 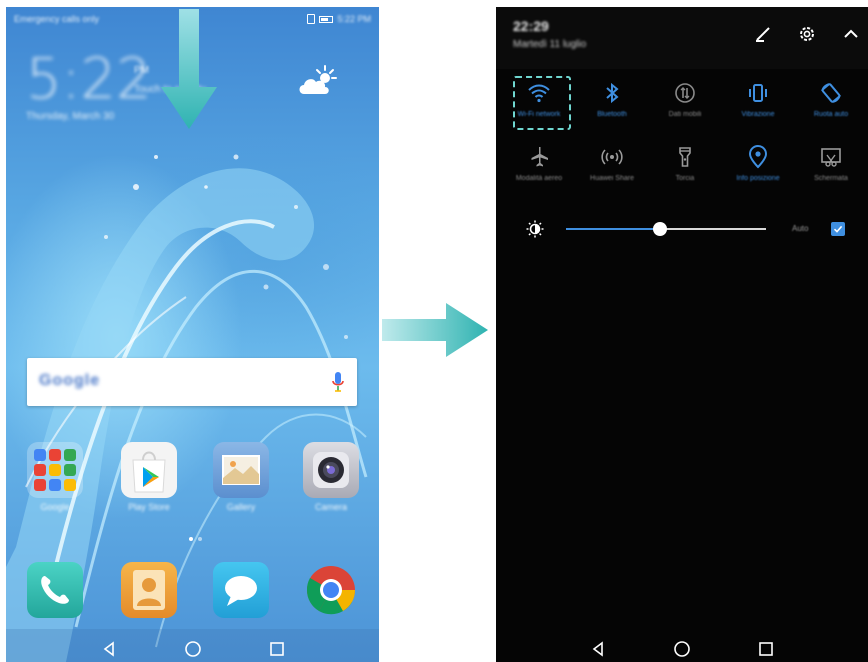 What do you see at coordinates (70, 116) in the screenshot?
I see `clock-date: Thursday, March 30` at bounding box center [70, 116].